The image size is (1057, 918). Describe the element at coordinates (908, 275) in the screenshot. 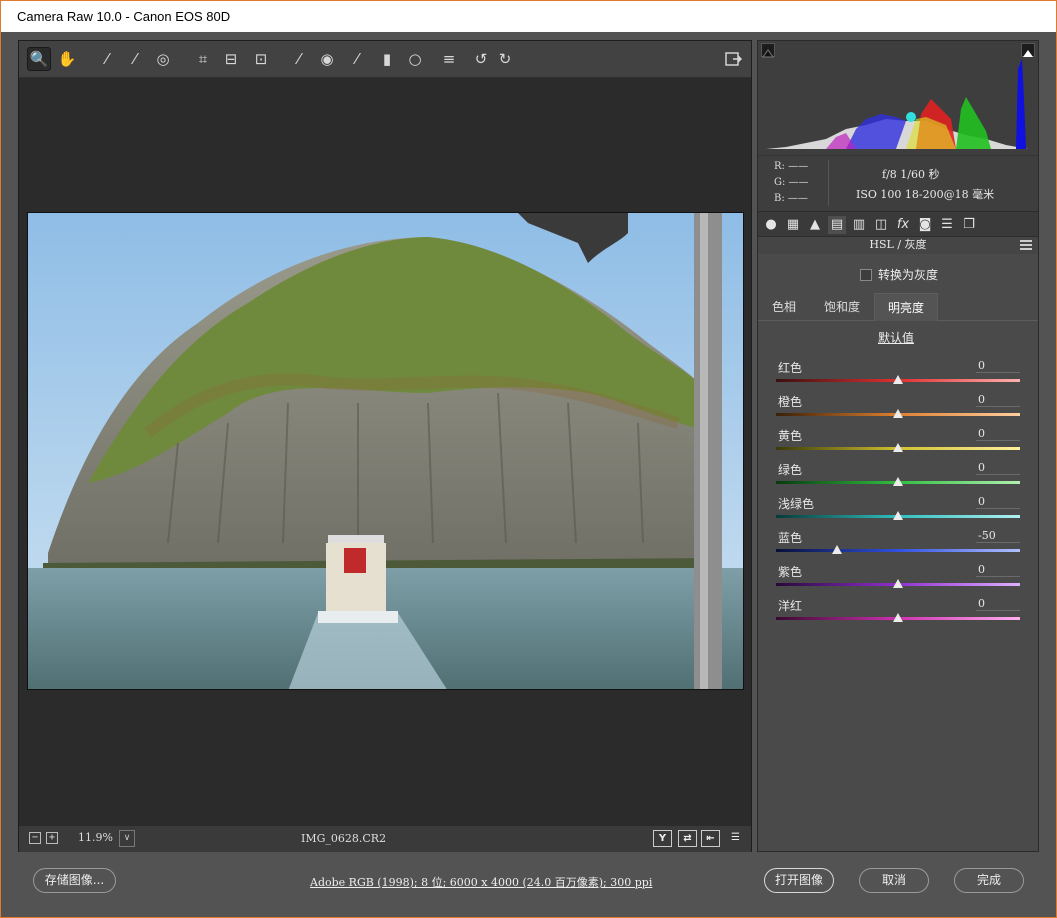

I see `grayscale-label: 转换为灰度` at that location.